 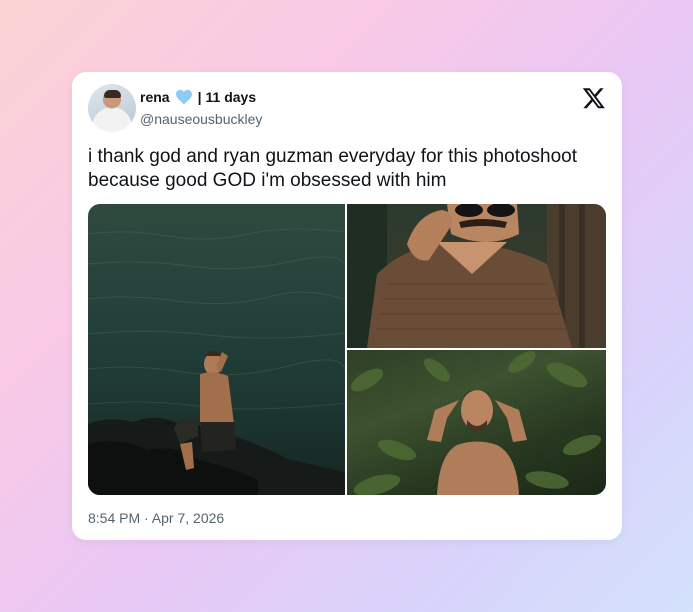 I want to click on avatar-hair, so click(x=112, y=94).